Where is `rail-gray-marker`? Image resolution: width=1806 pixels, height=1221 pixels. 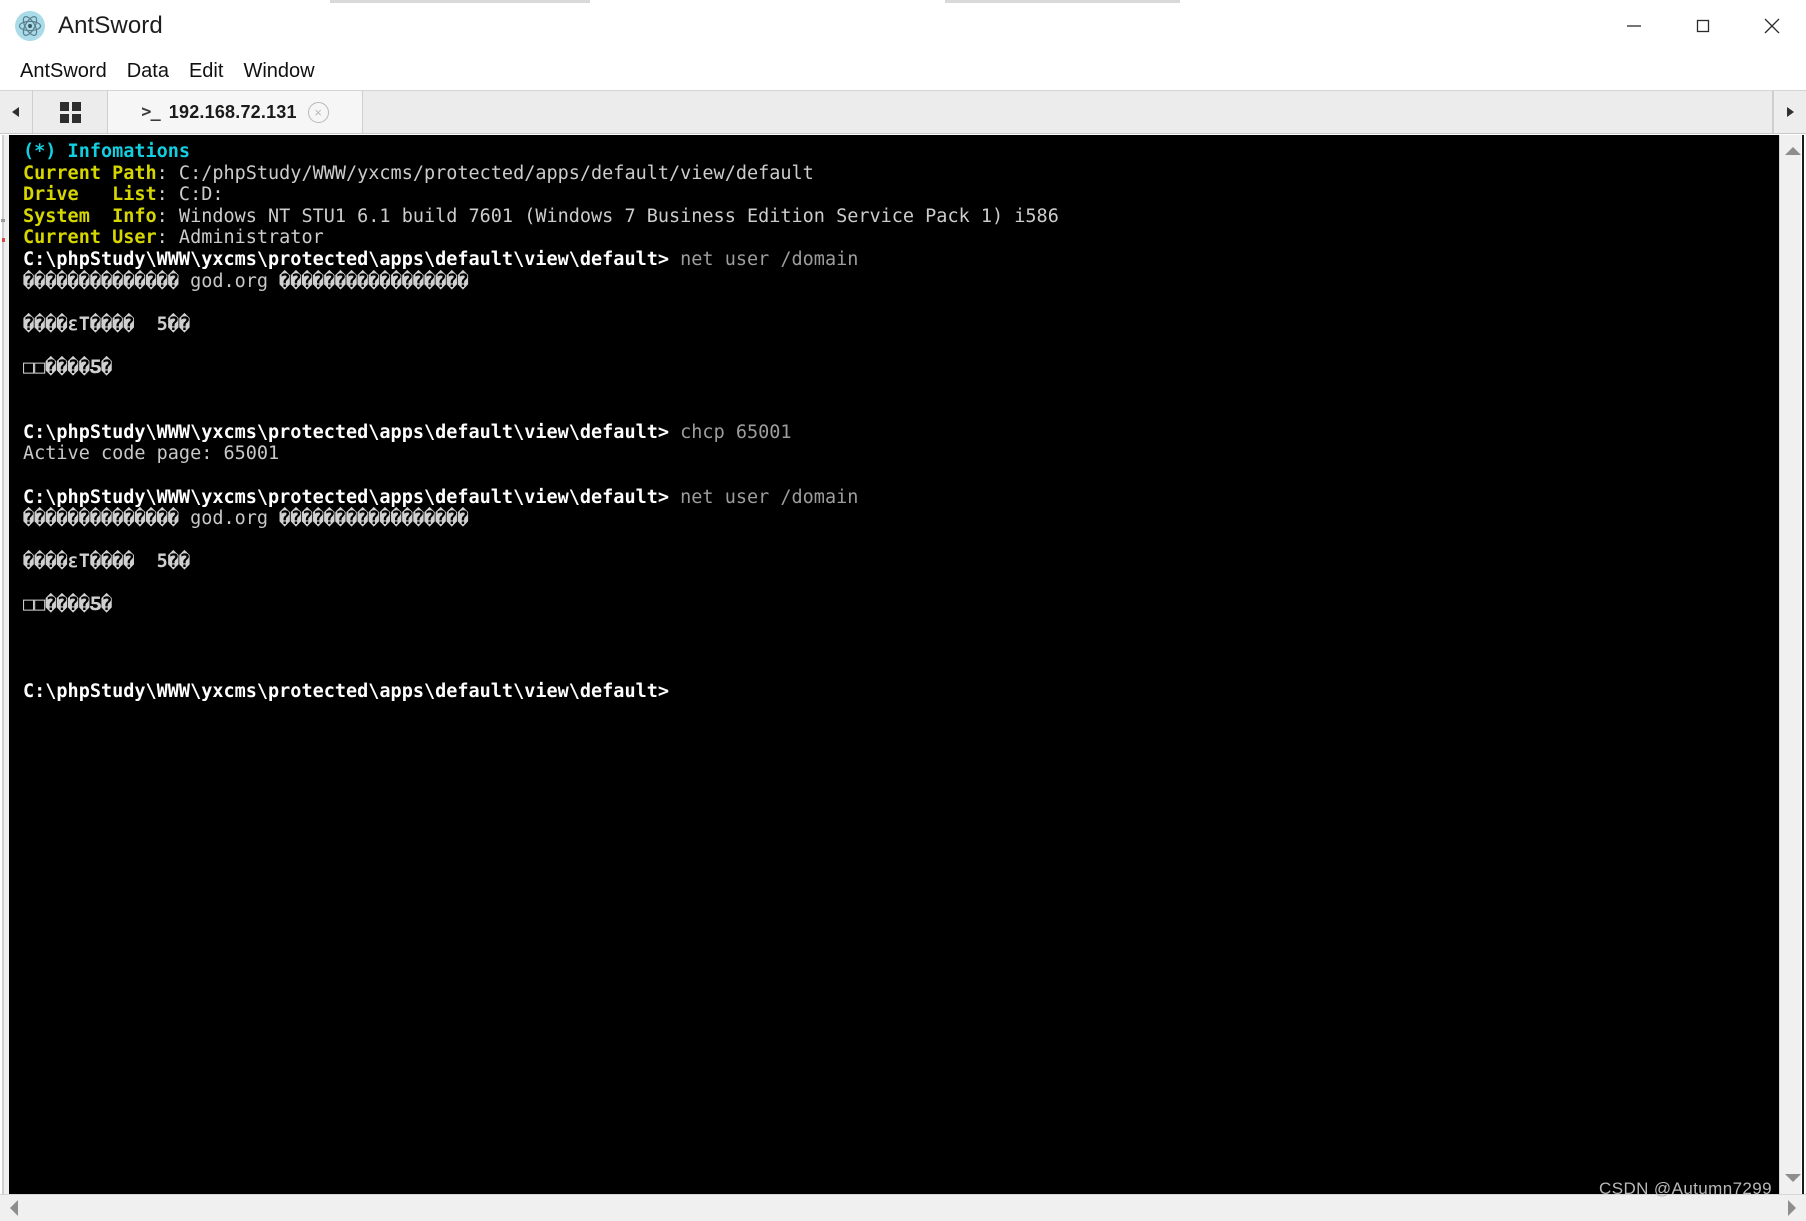 rail-gray-marker is located at coordinates (3, 220).